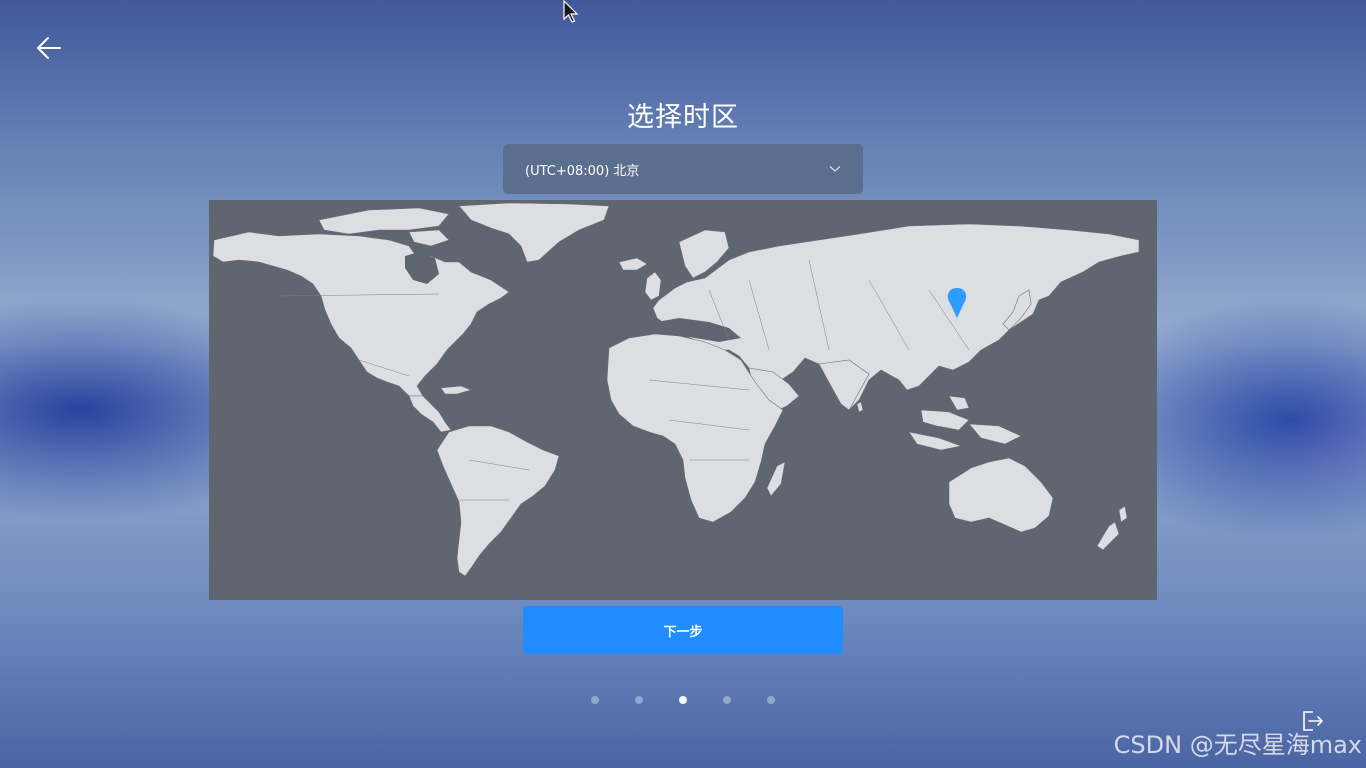 This screenshot has height=768, width=1366. I want to click on back-button, so click(48, 49).